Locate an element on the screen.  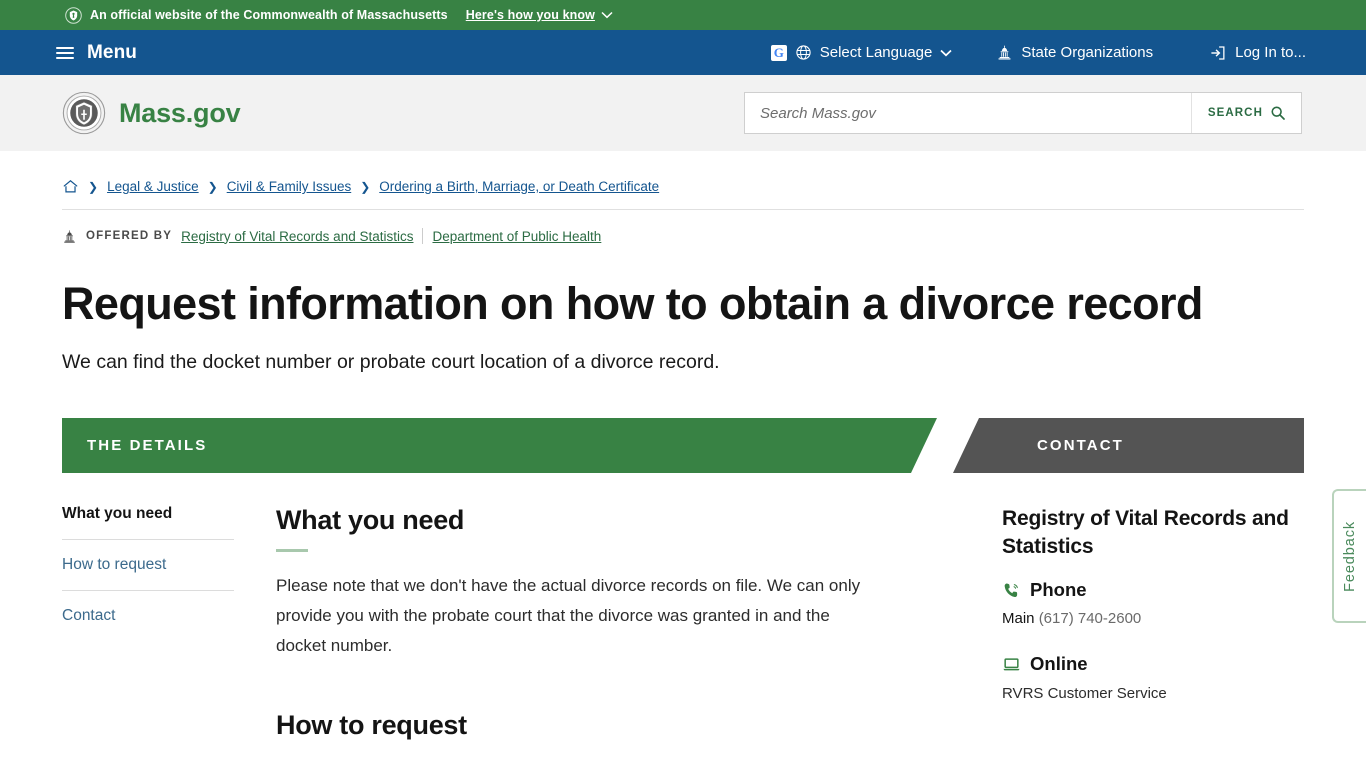
offered-by-label: OFFERED BY is located at coordinates (129, 236).